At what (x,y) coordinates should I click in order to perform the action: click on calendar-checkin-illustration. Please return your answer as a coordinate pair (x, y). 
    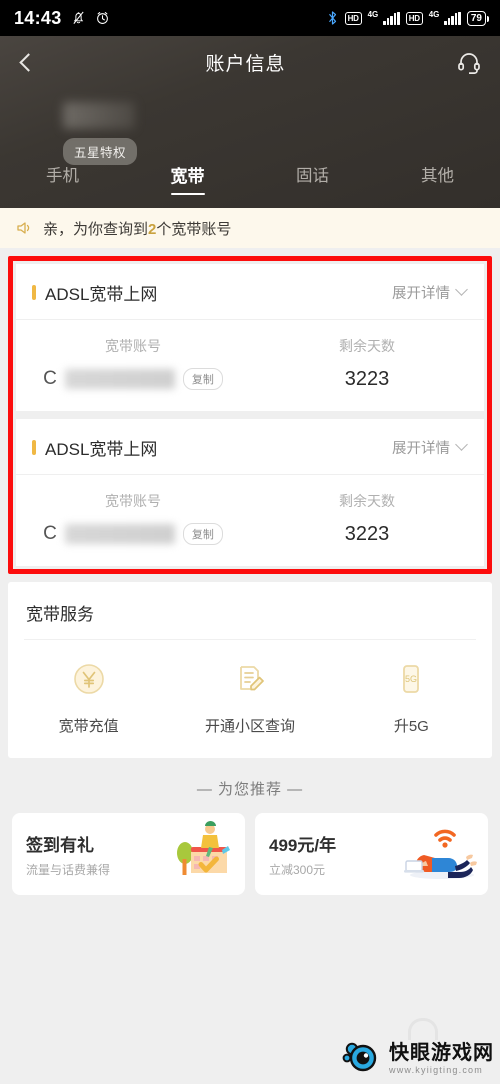
    Looking at the image, I should click on (202, 854).